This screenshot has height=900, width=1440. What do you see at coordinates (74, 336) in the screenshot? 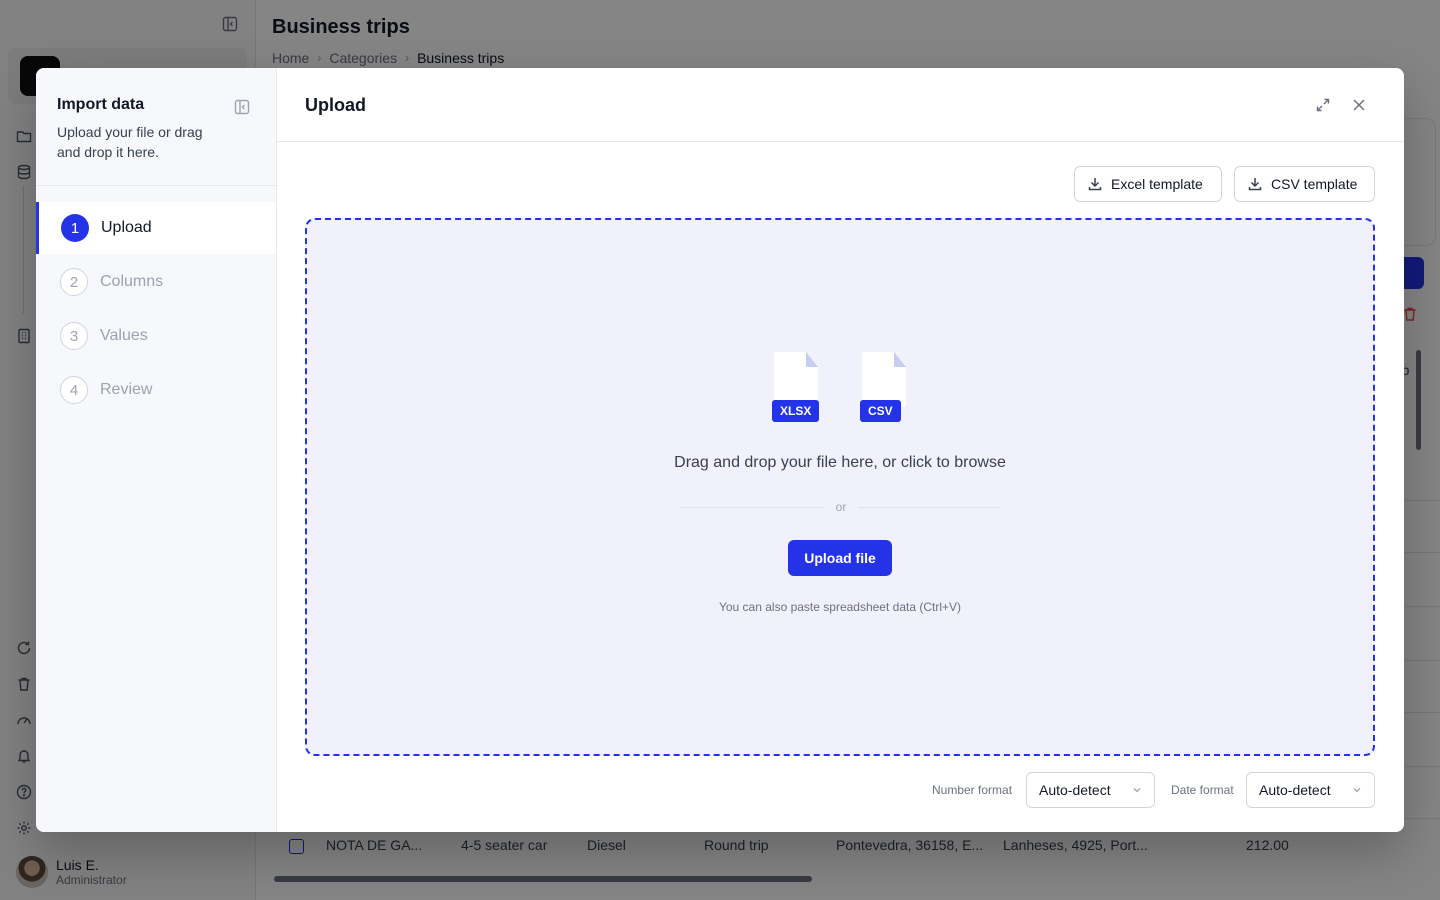
I see `step-number: 3` at bounding box center [74, 336].